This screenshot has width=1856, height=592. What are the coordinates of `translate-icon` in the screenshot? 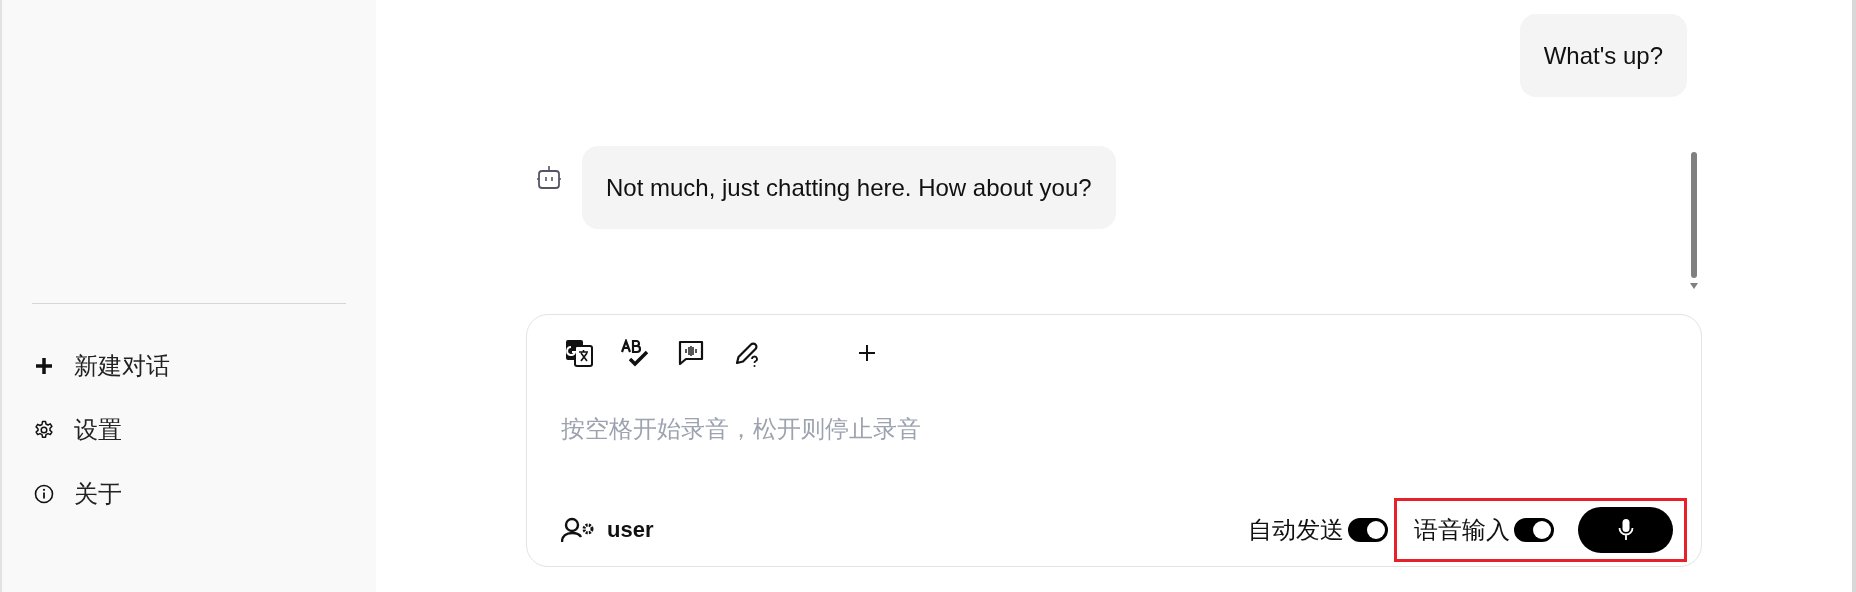 It's located at (579, 353).